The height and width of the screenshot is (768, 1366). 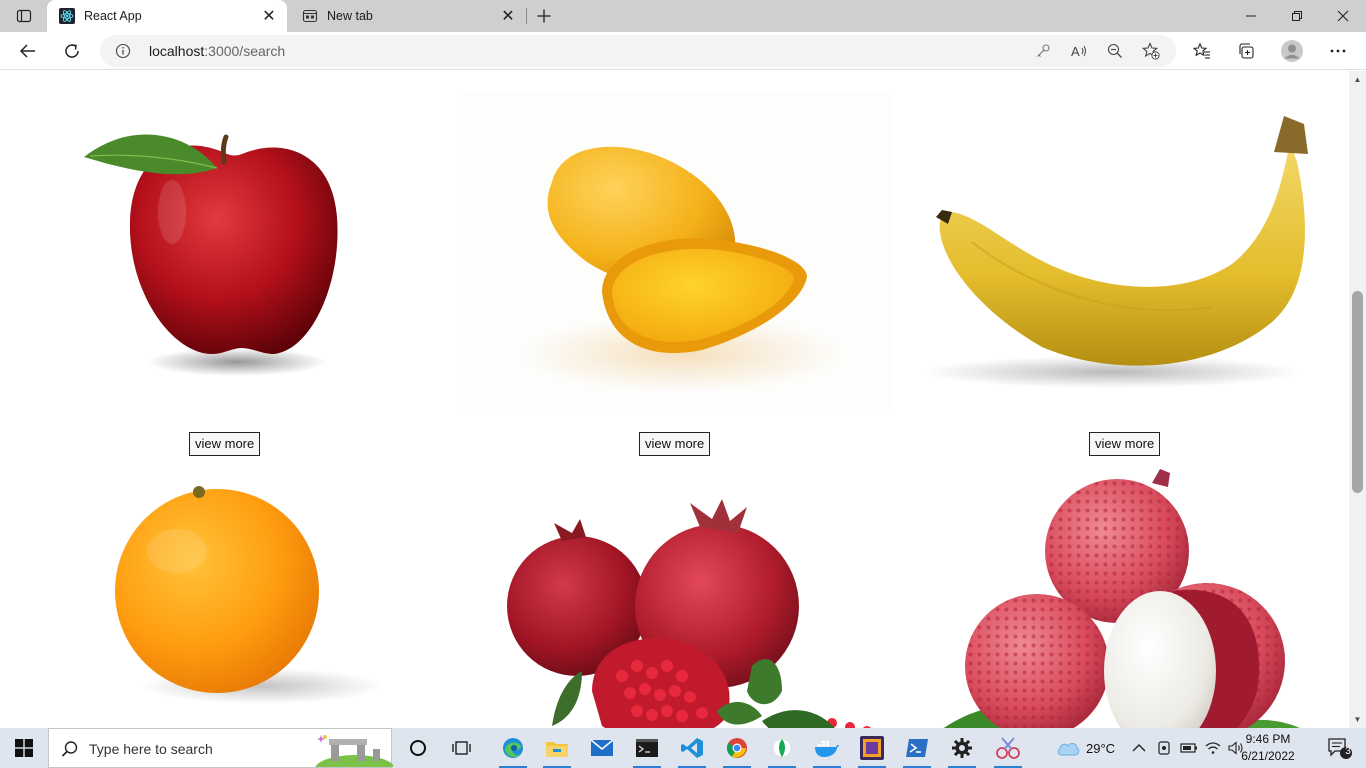 What do you see at coordinates (1189, 748) in the screenshot?
I see `battery-icon` at bounding box center [1189, 748].